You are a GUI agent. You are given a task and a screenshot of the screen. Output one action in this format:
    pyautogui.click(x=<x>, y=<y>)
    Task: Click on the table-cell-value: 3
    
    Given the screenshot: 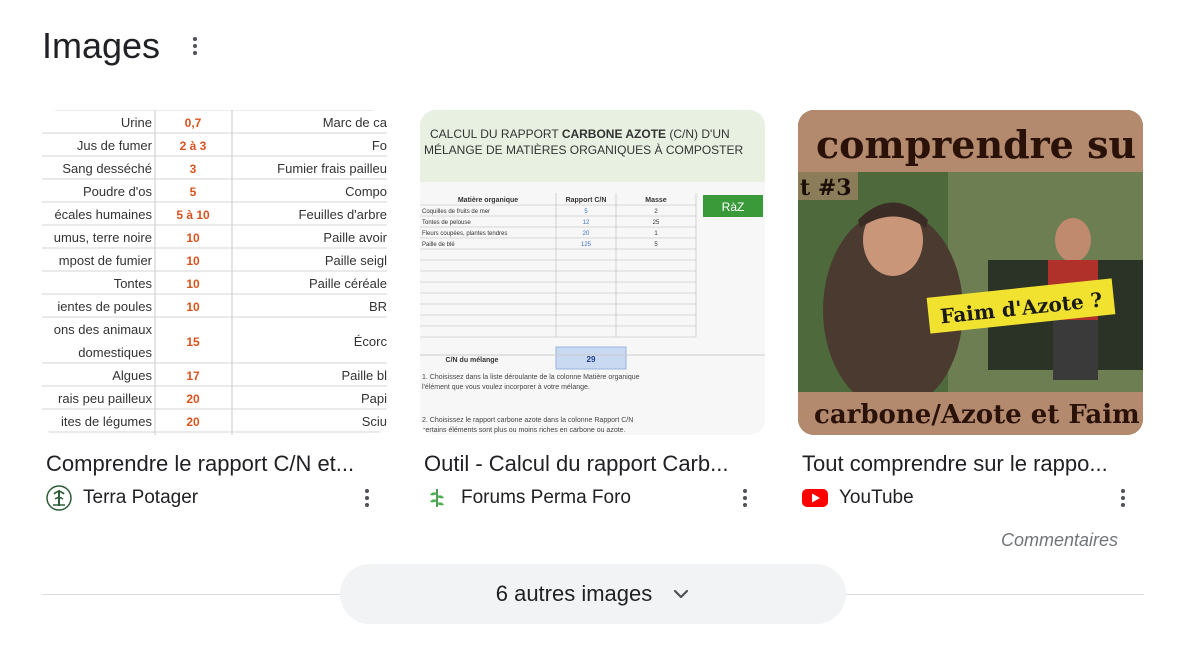 What is the action you would take?
    pyautogui.click(x=193, y=169)
    